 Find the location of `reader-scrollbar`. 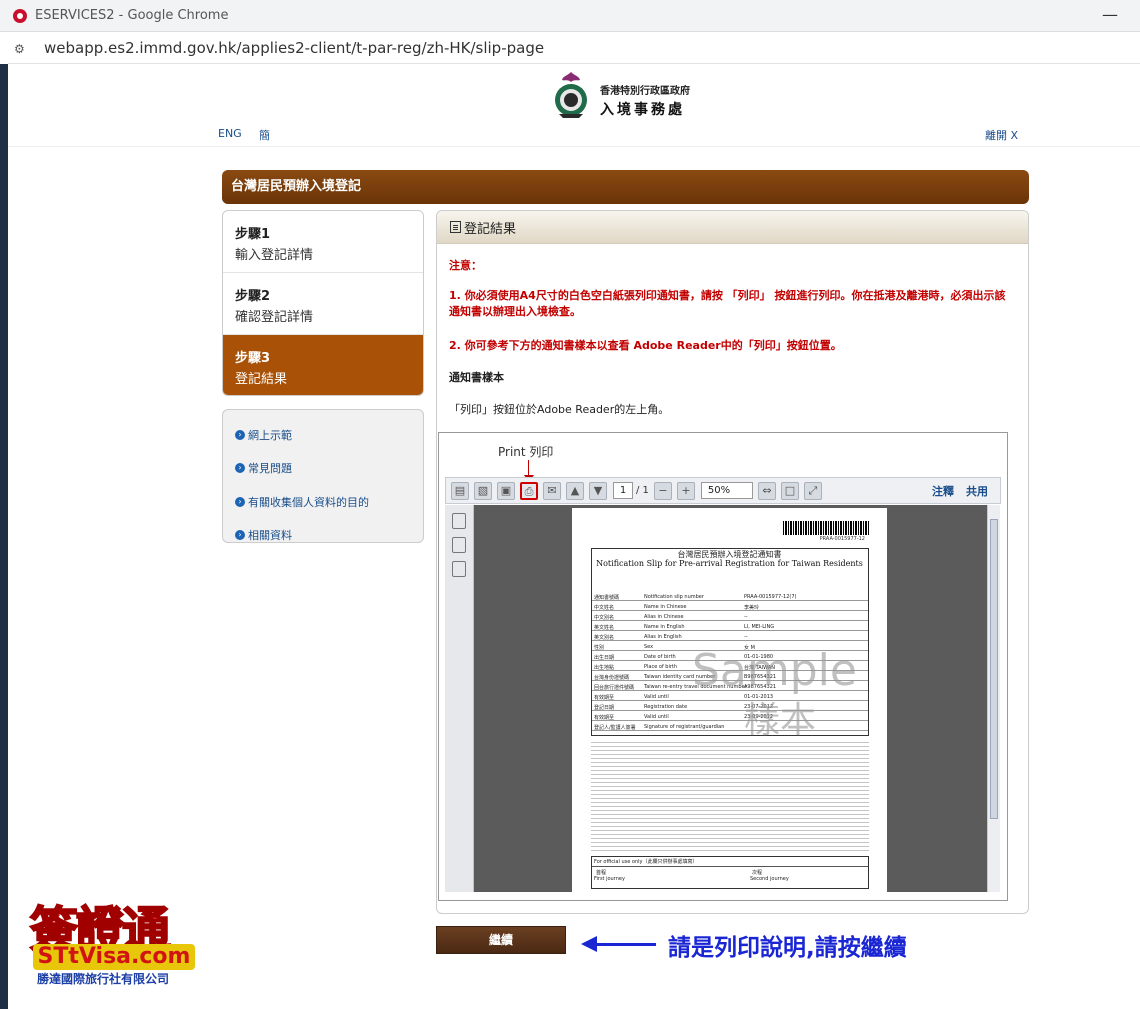

reader-scrollbar is located at coordinates (993, 698).